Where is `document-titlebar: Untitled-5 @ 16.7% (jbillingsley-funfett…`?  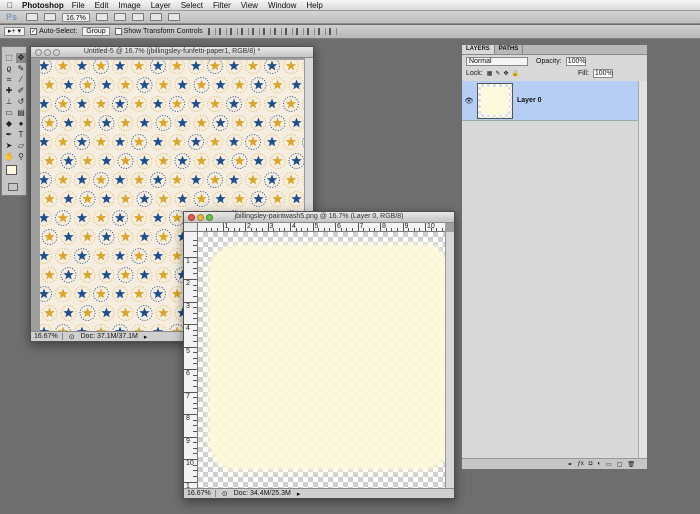
document-titlebar: Untitled-5 @ 16.7% (jbillingsley-funfett… is located at coordinates (172, 52).